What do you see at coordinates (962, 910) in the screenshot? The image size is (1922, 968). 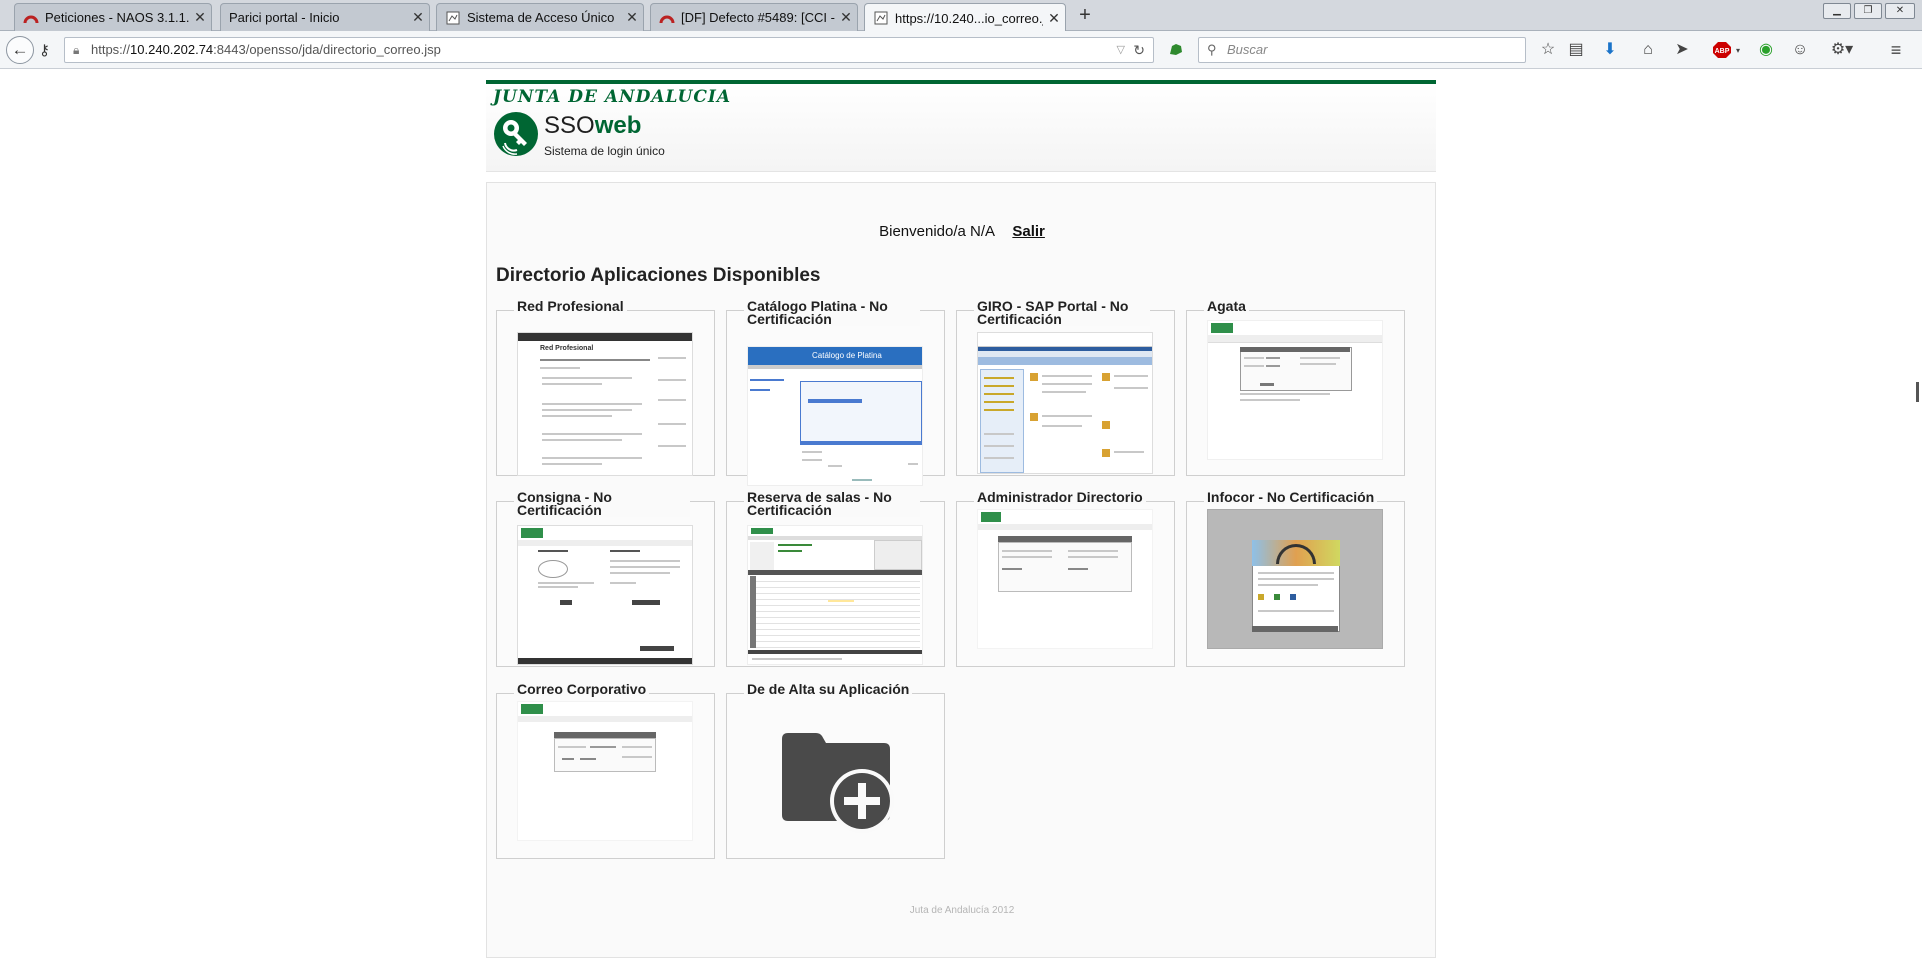 I see `footer-text: Juta de Andalucía 2012` at bounding box center [962, 910].